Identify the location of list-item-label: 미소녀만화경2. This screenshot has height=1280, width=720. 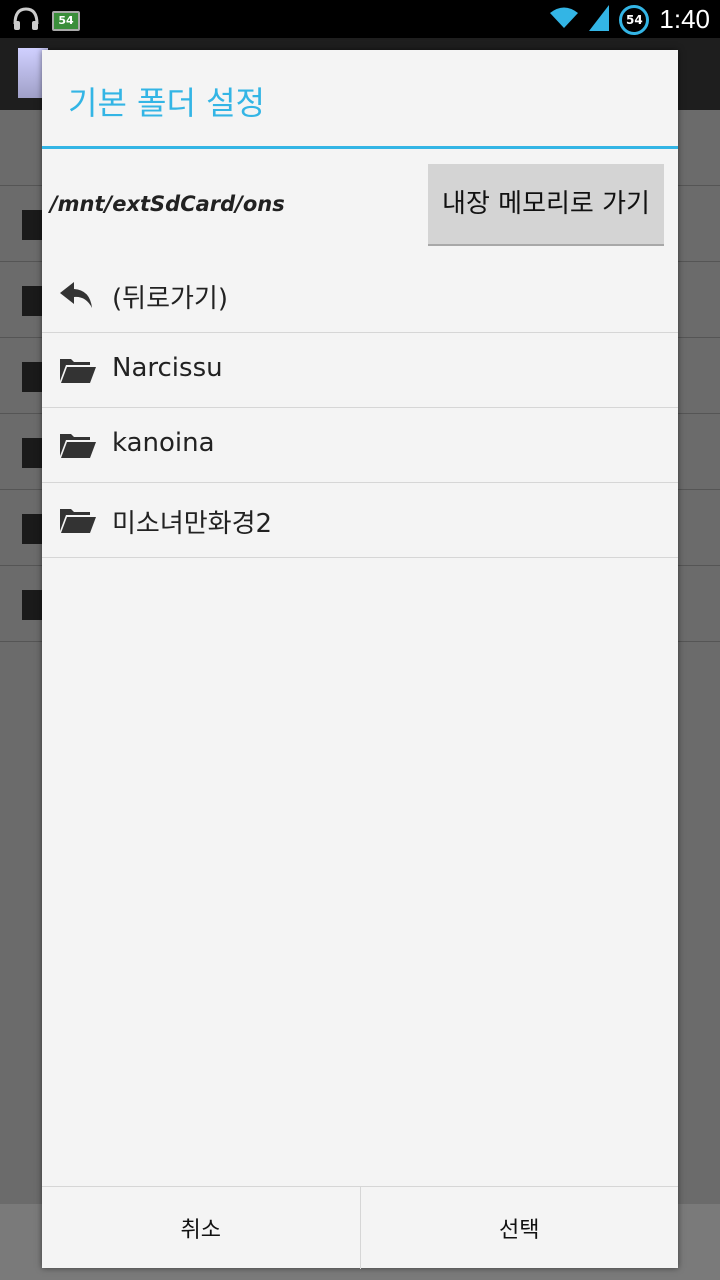
(192, 524).